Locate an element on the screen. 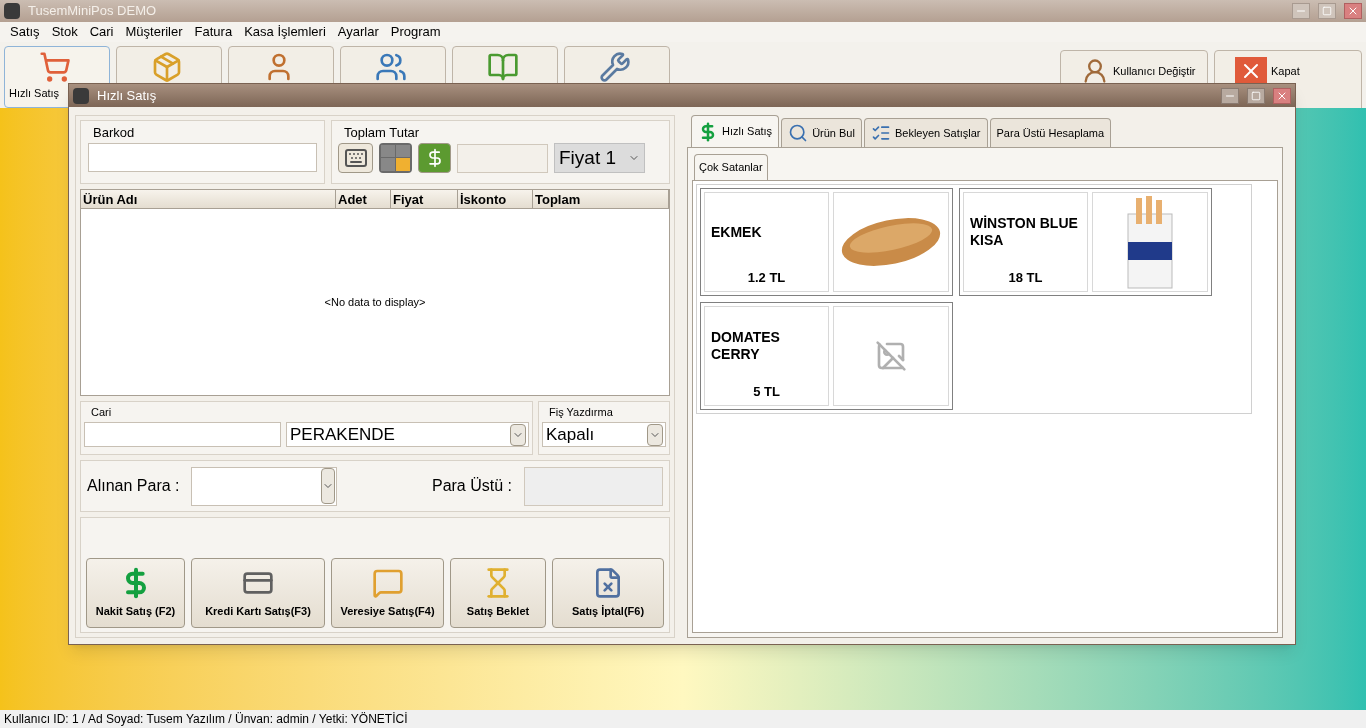 The image size is (1366, 728). dropdown-arrow-icon is located at coordinates (328, 486).